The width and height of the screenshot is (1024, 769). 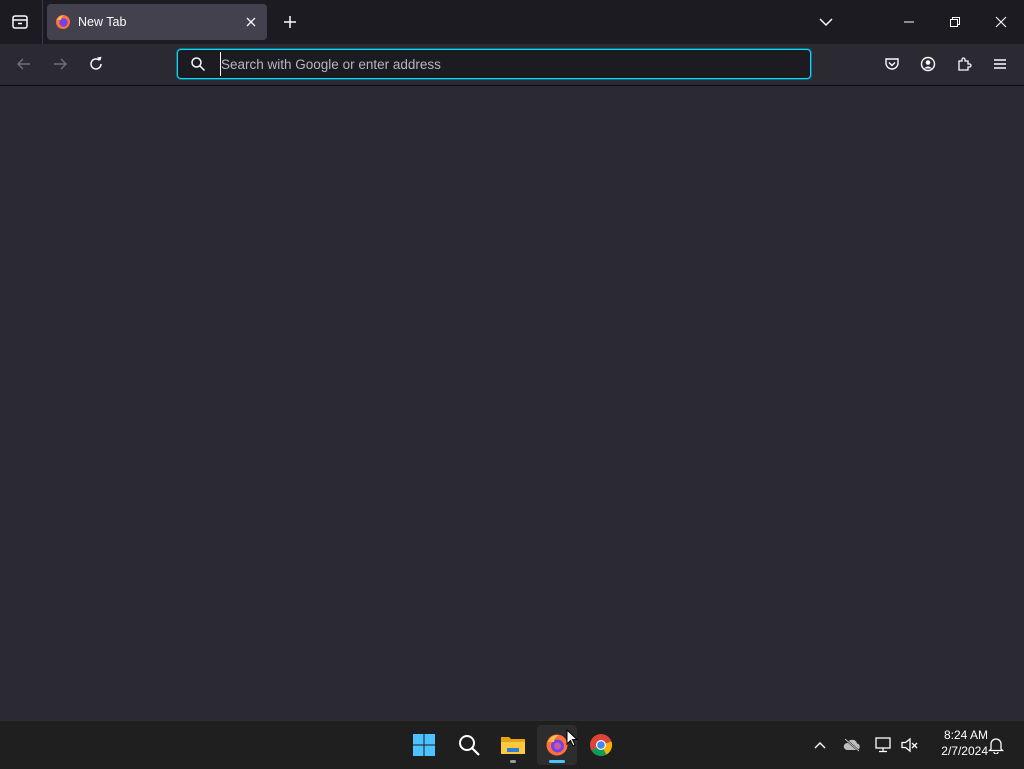 I want to click on firefox-view-icon, so click(x=20, y=22).